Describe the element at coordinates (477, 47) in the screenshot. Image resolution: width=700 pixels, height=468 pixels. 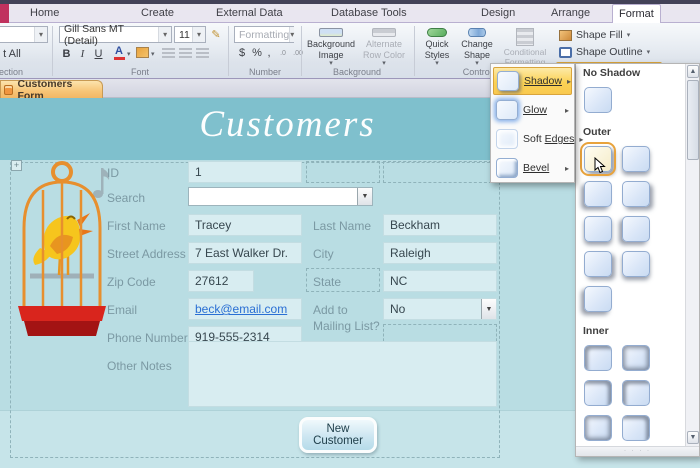
I see `change-shape-button: Change Shape ▾` at that location.